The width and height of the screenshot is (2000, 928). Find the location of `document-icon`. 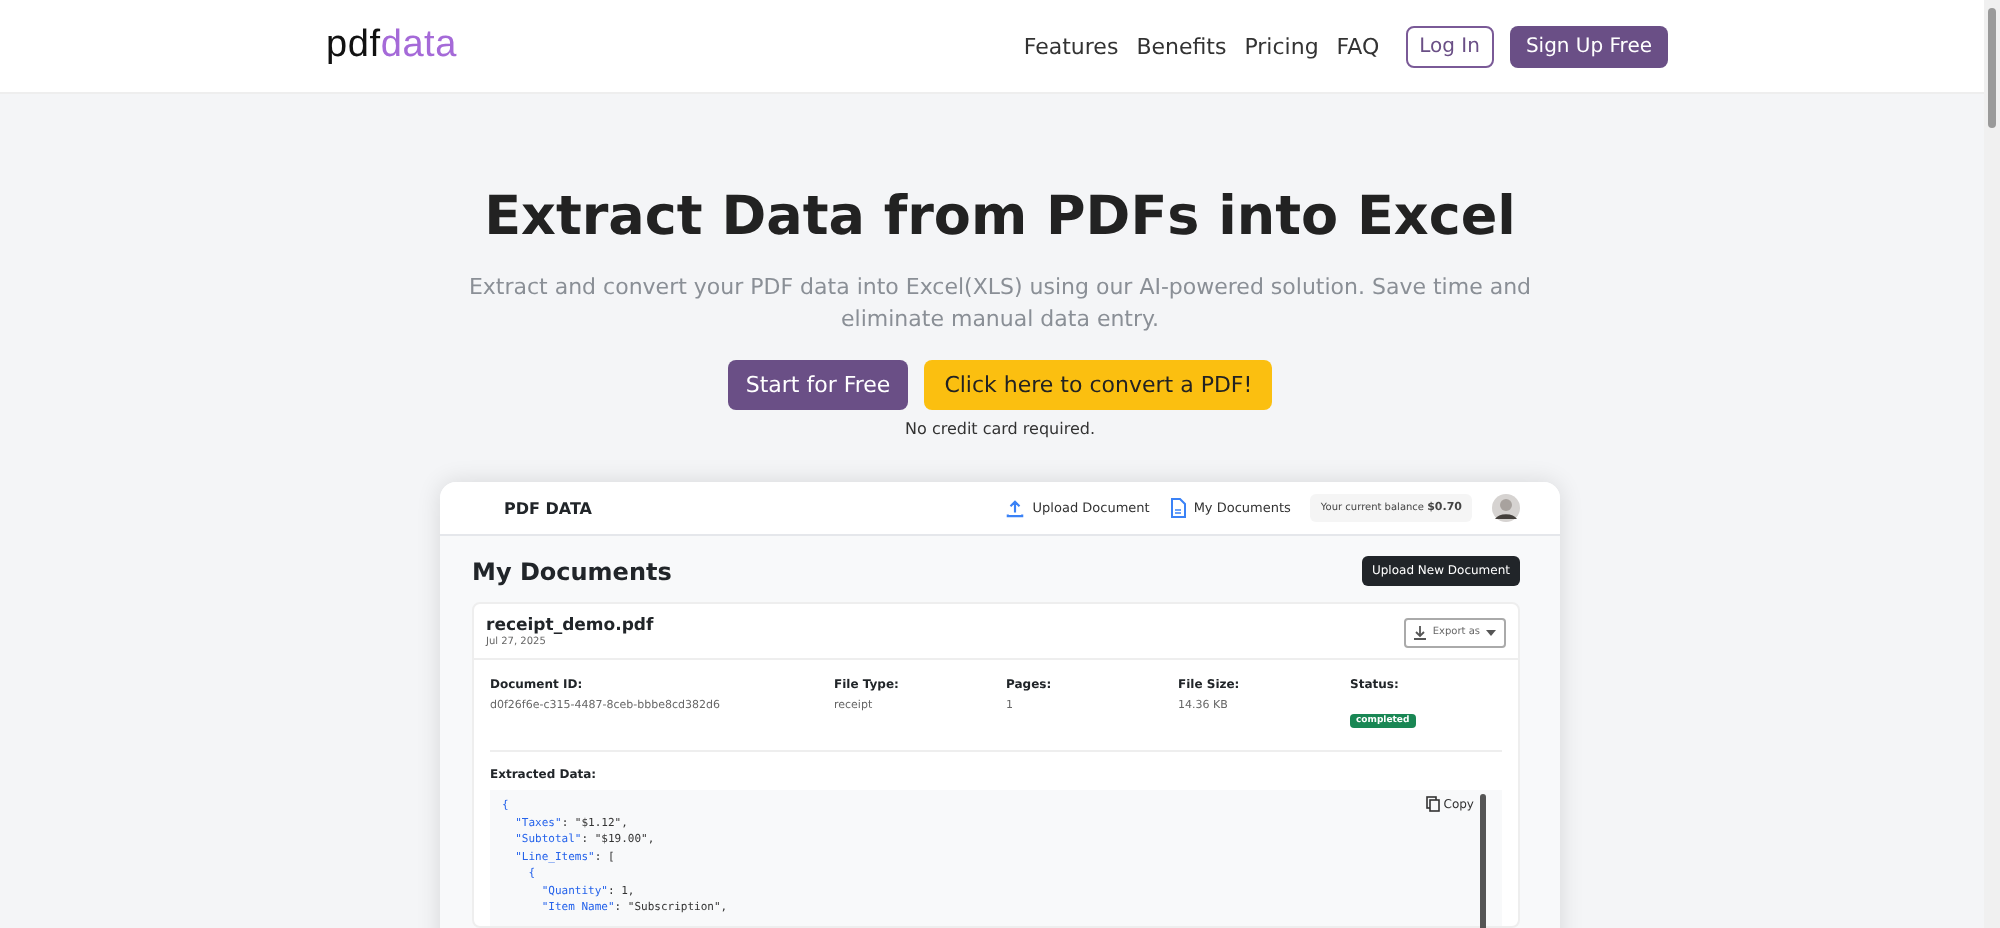

document-icon is located at coordinates (1177, 508).